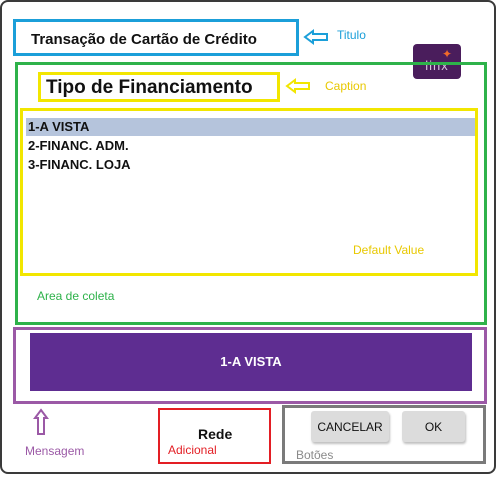 This screenshot has height=480, width=500. I want to click on annotation-default-value: Default Value, so click(389, 250).